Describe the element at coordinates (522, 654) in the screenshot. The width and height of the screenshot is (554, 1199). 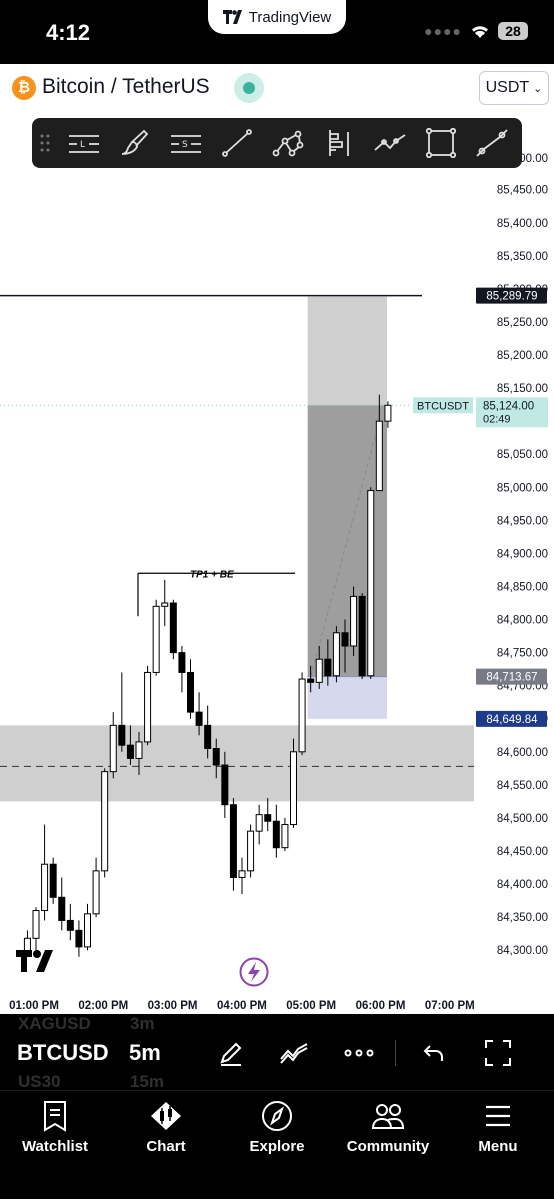
I see `price-axis-label: 84,750.00` at that location.